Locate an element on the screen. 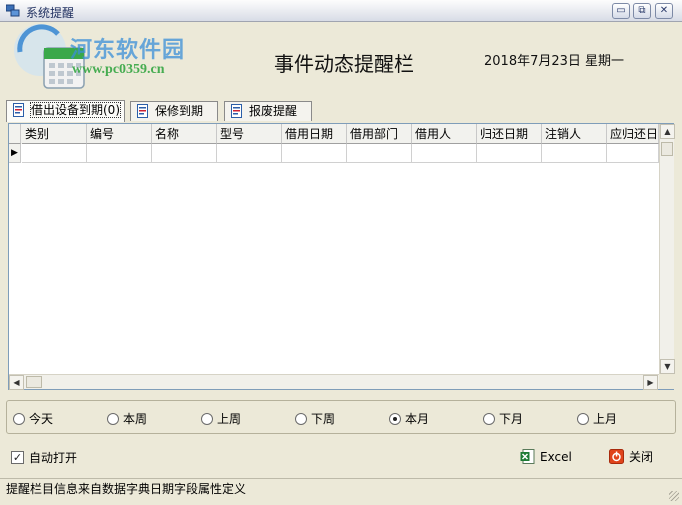 This screenshot has width=682, height=505. maximize-button: ⧉ is located at coordinates (642, 11).